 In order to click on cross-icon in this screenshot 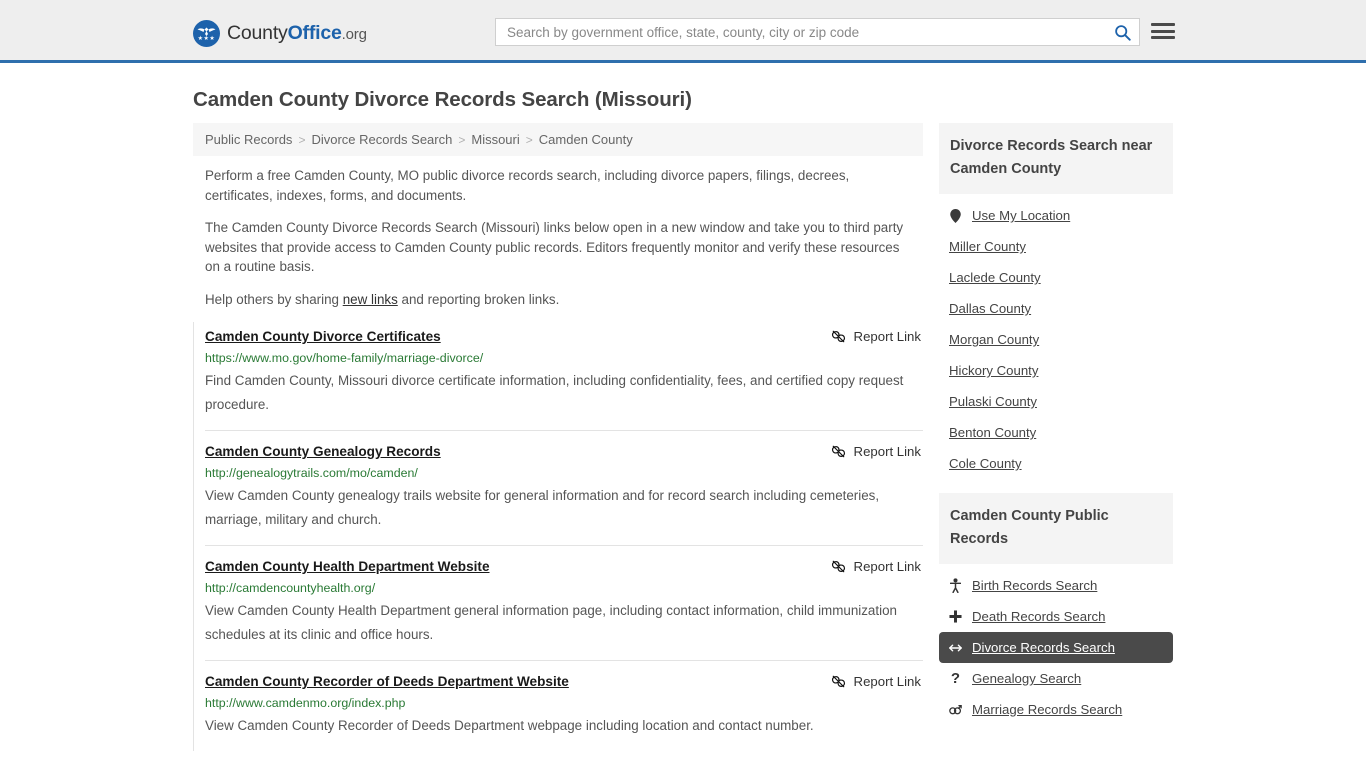, I will do `click(955, 616)`.